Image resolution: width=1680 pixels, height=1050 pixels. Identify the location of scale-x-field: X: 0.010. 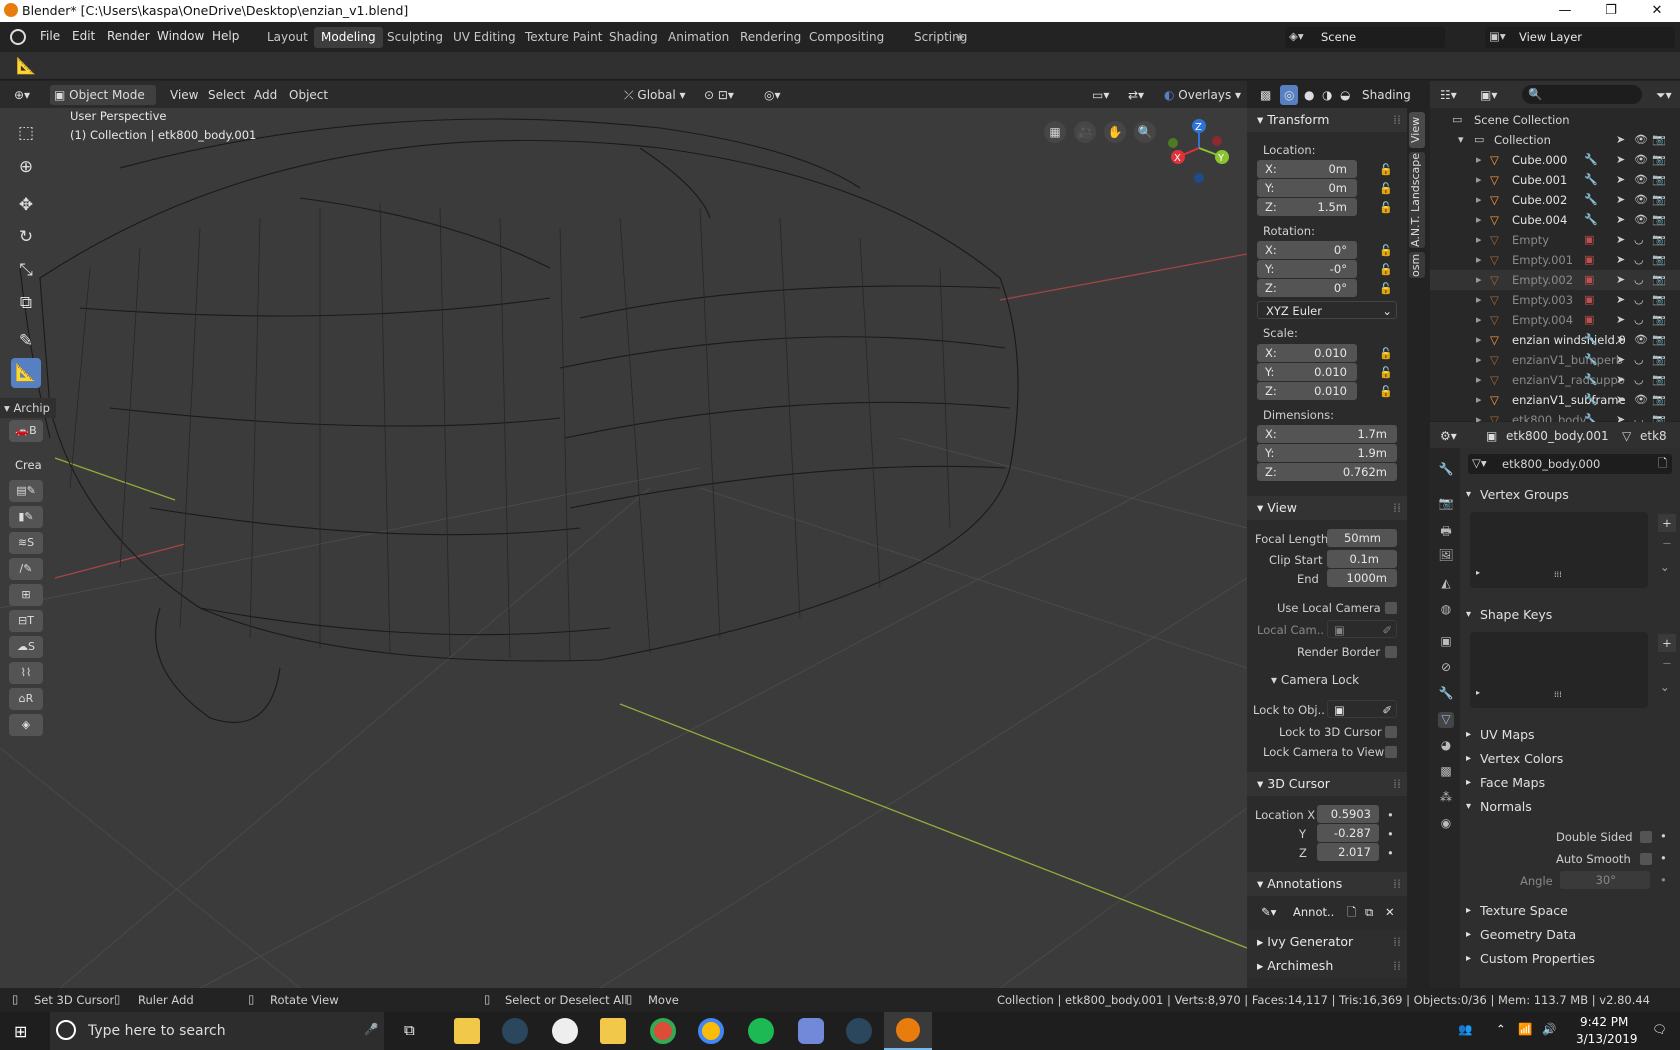
(1307, 353).